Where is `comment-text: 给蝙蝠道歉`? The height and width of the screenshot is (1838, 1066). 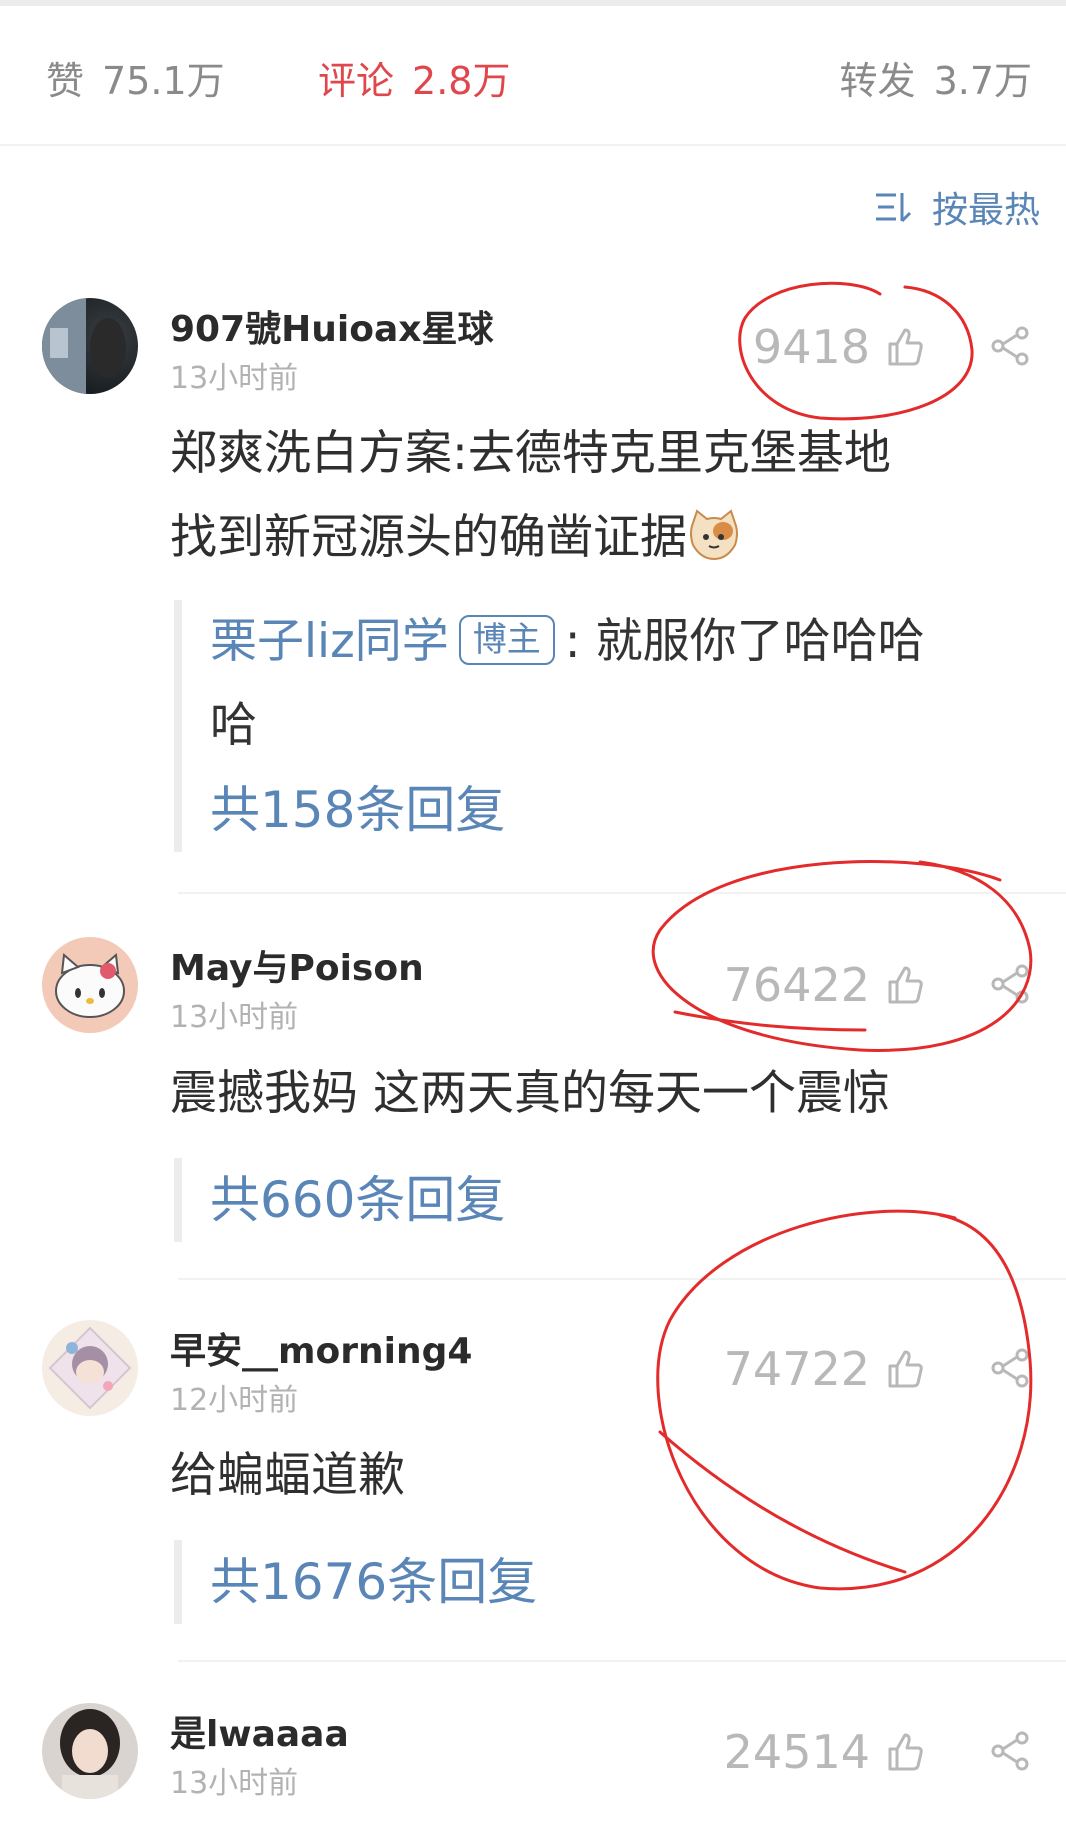
comment-text: 给蝙蝠道歉 is located at coordinates (287, 1475).